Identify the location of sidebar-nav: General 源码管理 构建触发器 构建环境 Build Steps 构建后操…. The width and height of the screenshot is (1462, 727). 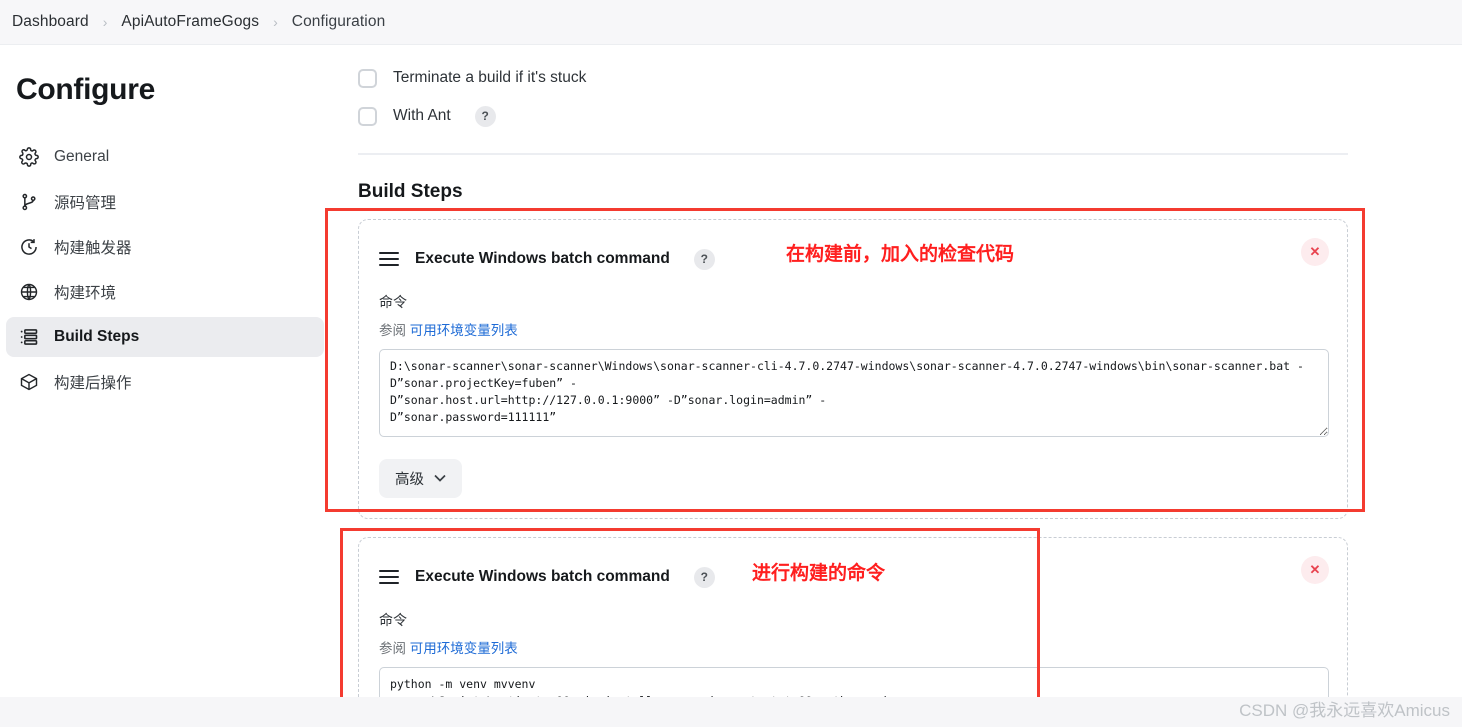
(165, 269).